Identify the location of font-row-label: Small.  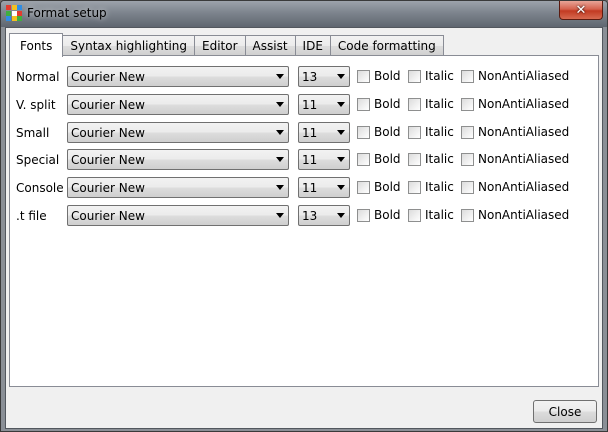
(33, 133).